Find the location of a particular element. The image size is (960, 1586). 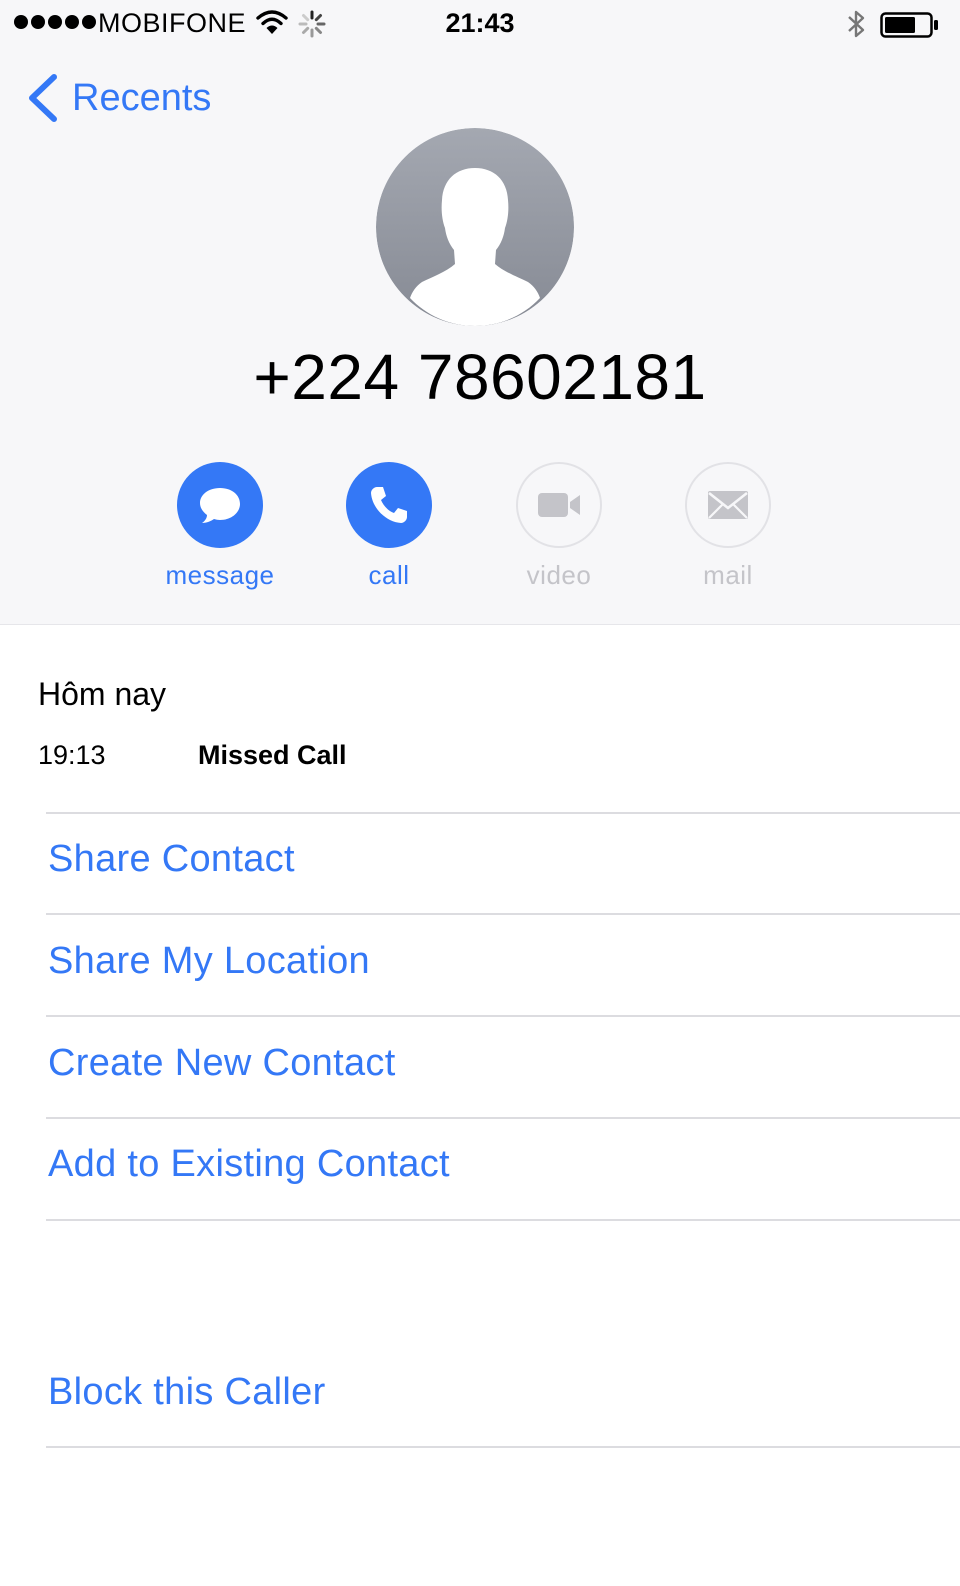

mail-action-circle is located at coordinates (728, 505).